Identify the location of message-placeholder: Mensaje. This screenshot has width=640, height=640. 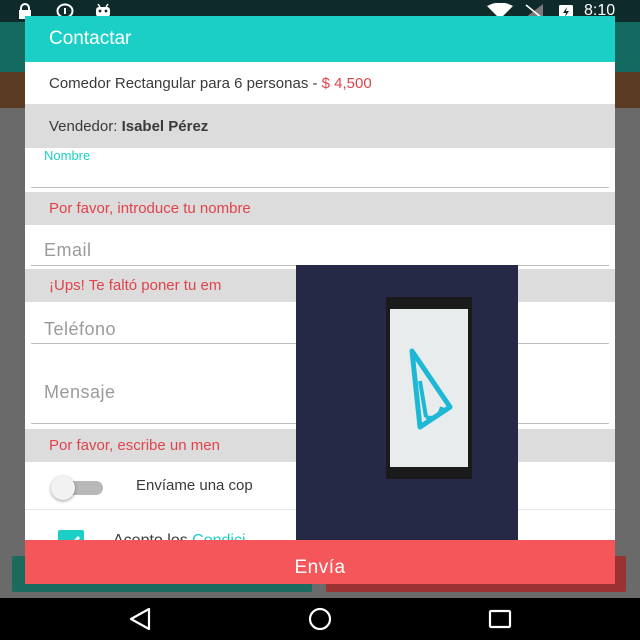
(80, 392).